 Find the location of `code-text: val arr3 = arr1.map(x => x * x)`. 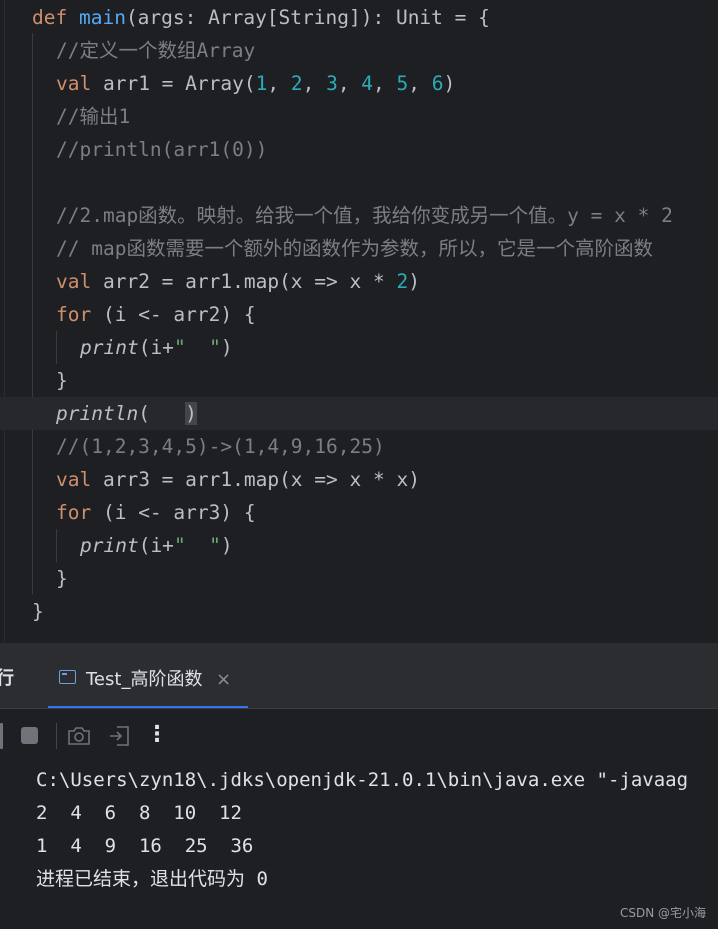

code-text: val arr3 = arr1.map(x => x * x) is located at coordinates (238, 479).